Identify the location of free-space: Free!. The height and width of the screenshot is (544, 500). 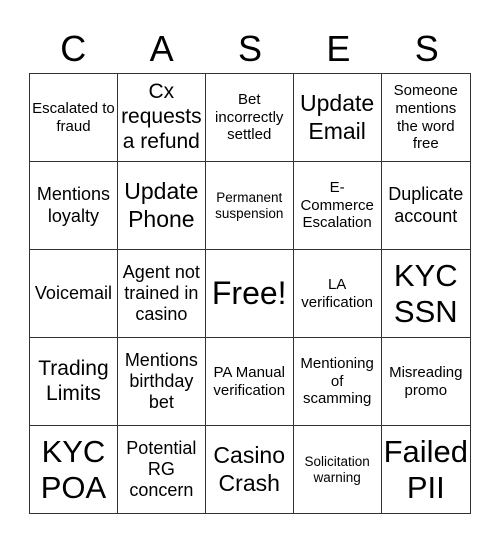
(249, 294).